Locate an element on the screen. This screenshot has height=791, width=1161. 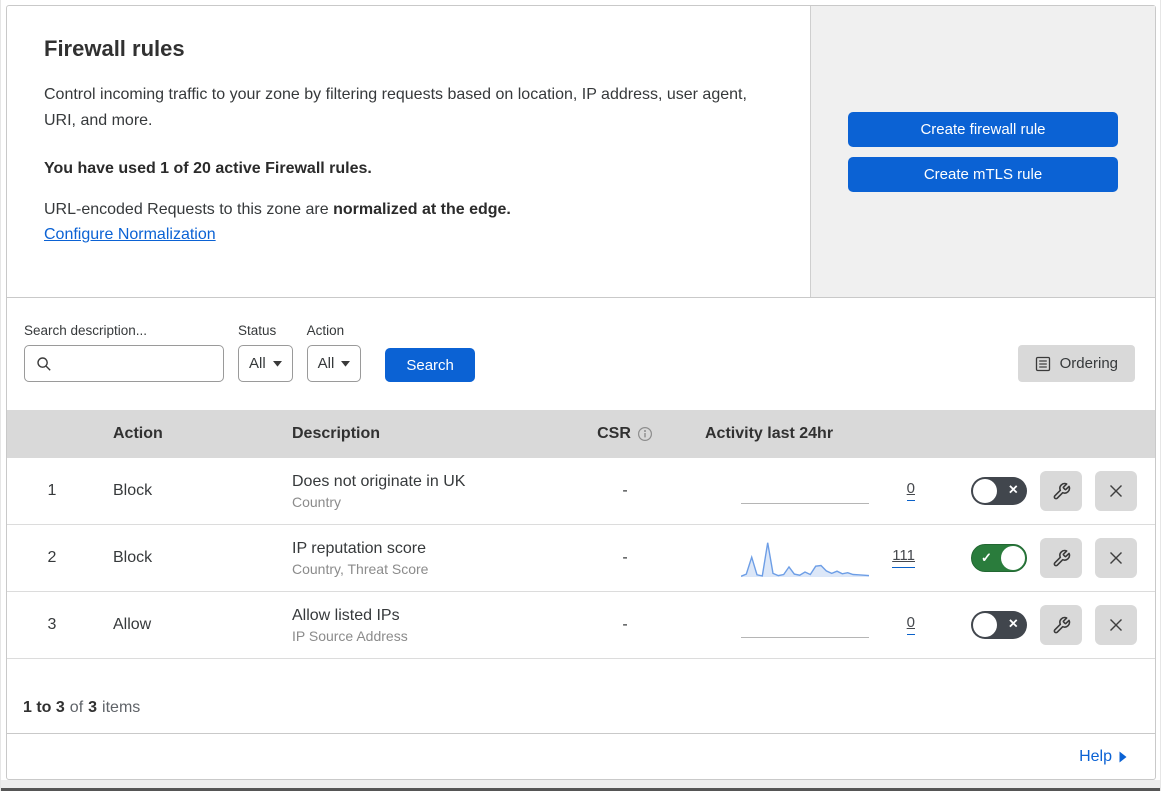
rule-description-cell: Does not originate in UK Country is located at coordinates (418, 491).